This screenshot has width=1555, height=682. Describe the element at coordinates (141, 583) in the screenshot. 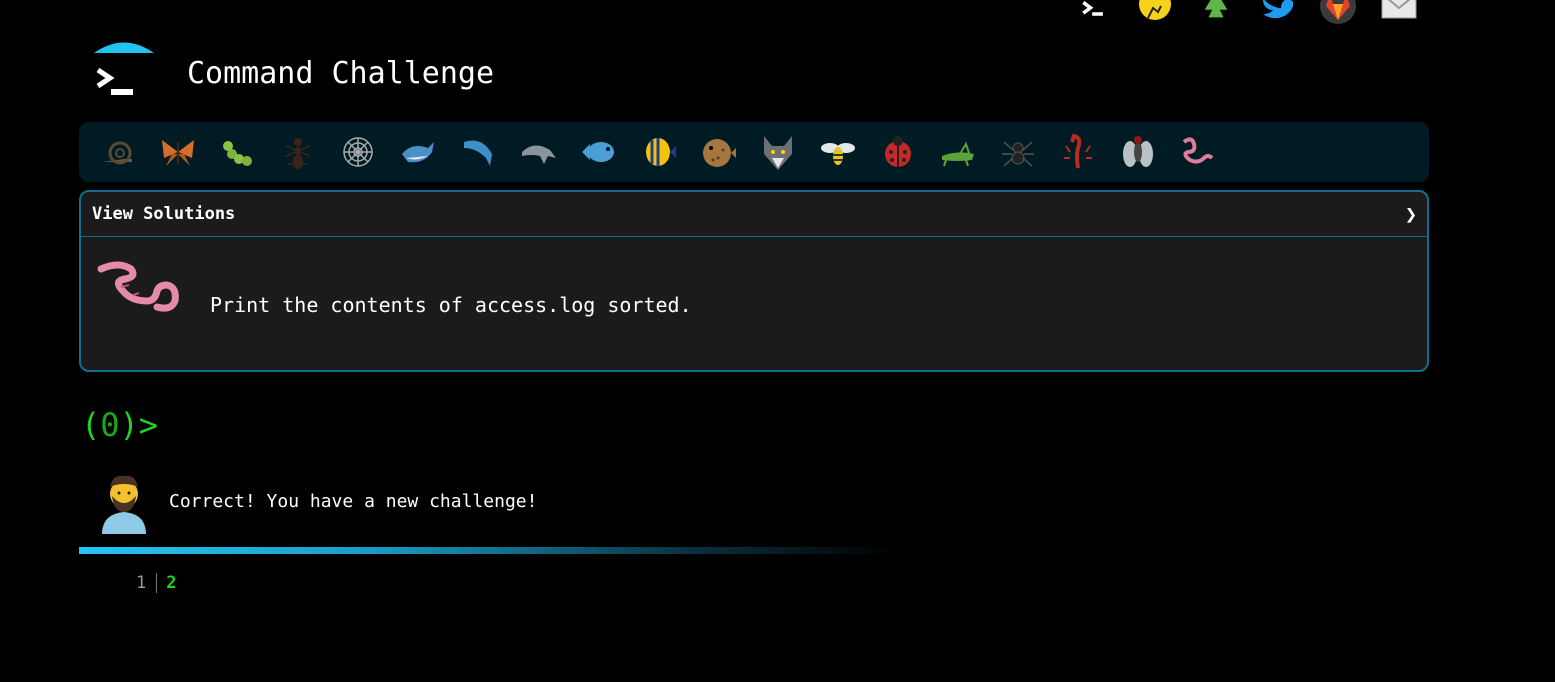

I see `level-1-link: 1` at that location.